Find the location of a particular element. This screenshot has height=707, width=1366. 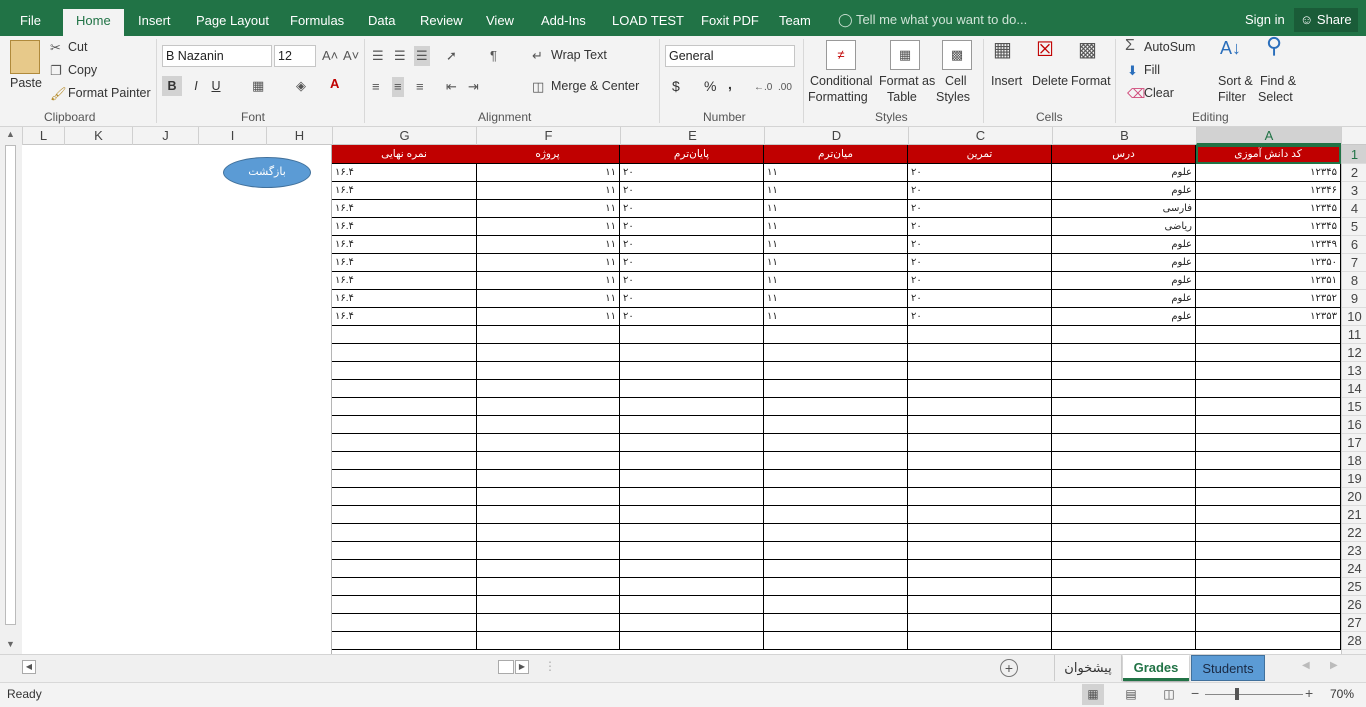

find-select-line2: Select is located at coordinates (1275, 97).